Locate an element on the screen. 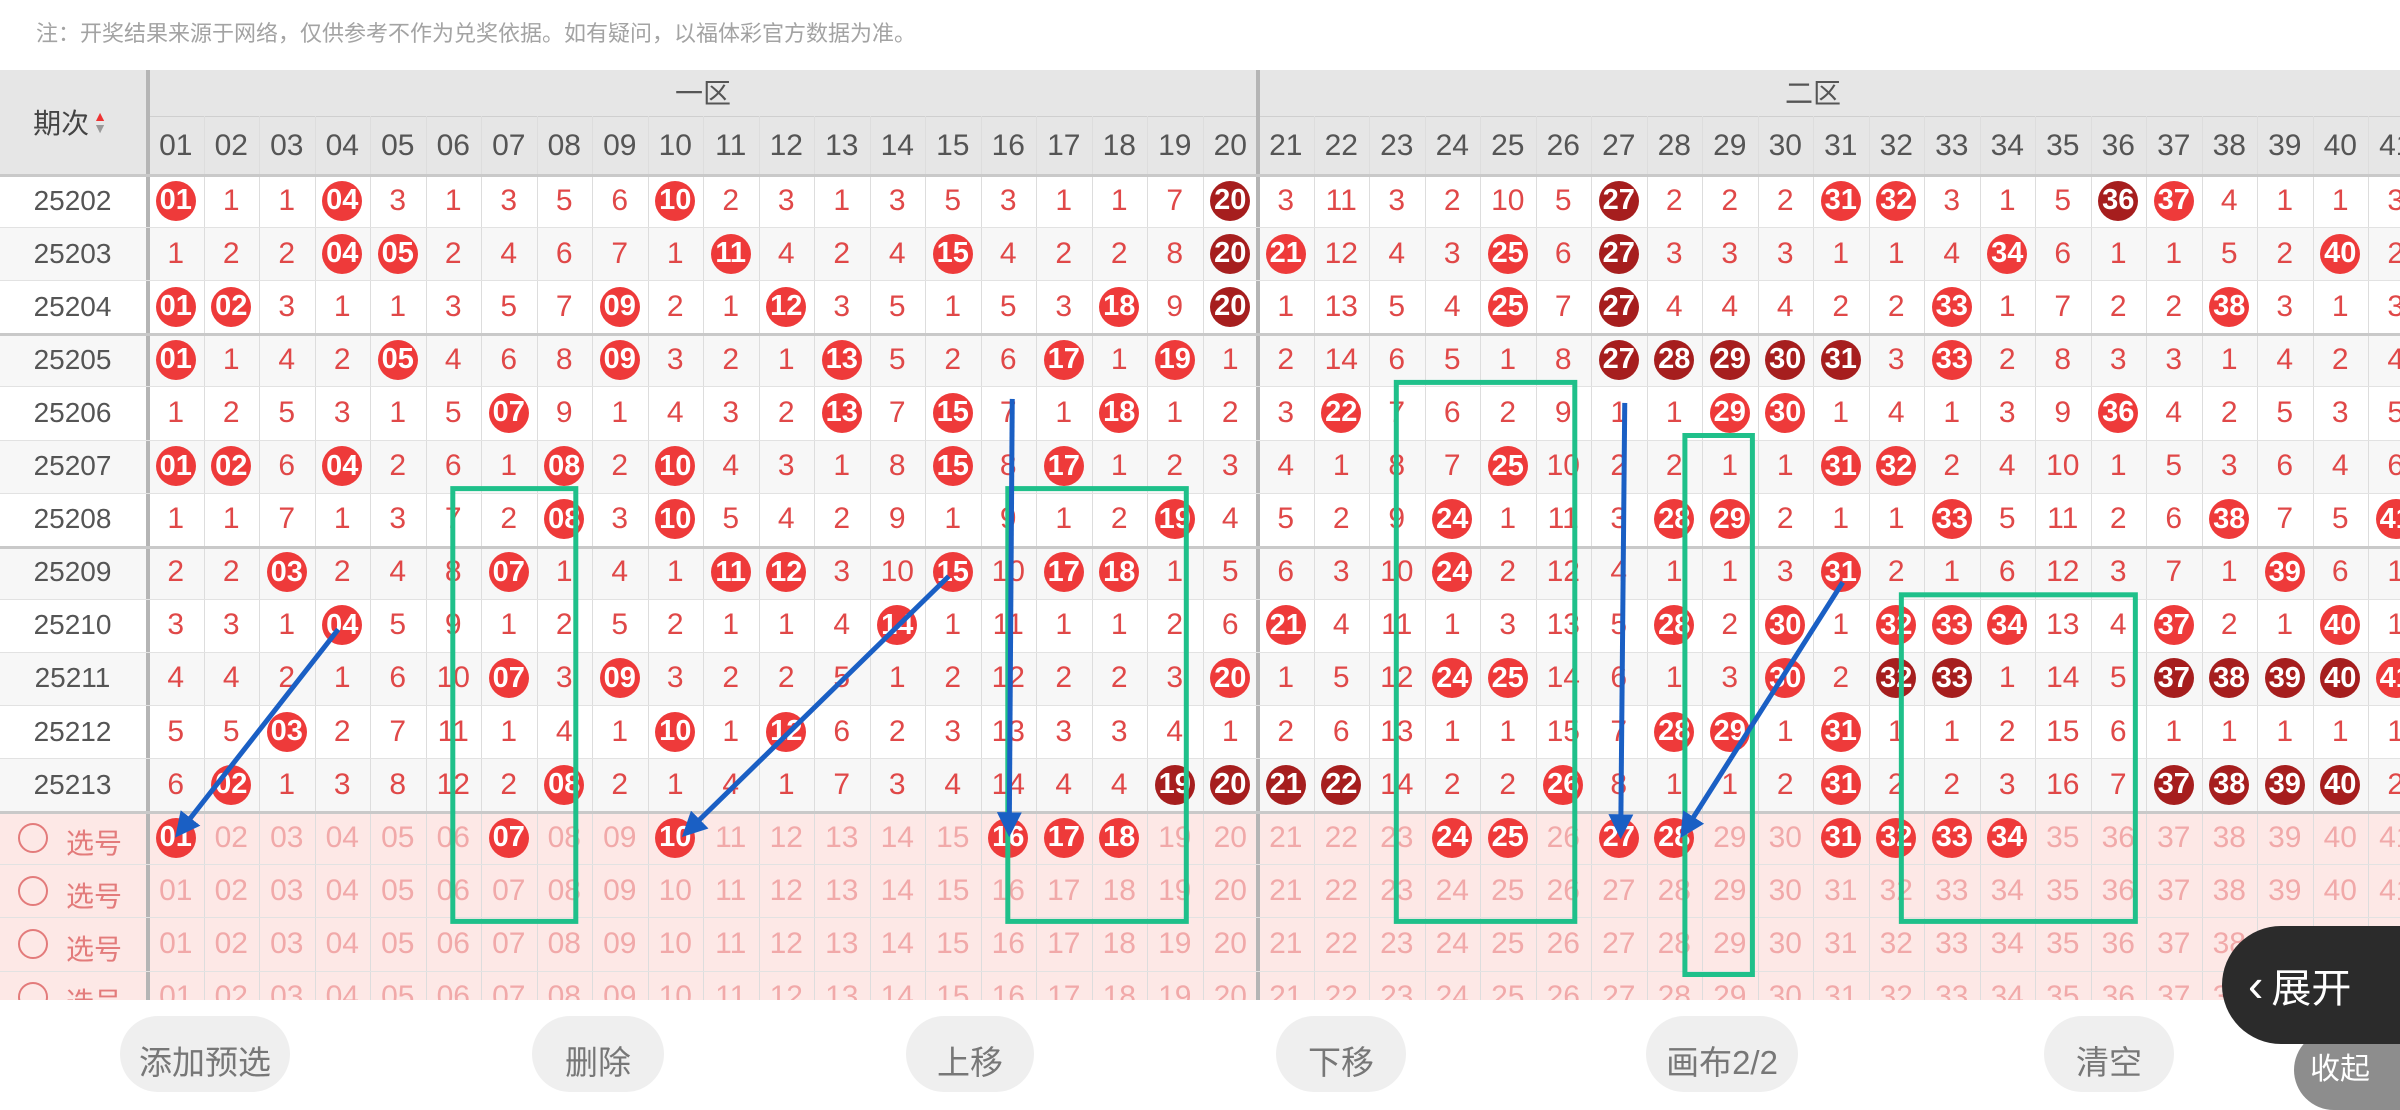 This screenshot has height=1110, width=2400. add-preset-button: 添加预选 is located at coordinates (205, 1054).